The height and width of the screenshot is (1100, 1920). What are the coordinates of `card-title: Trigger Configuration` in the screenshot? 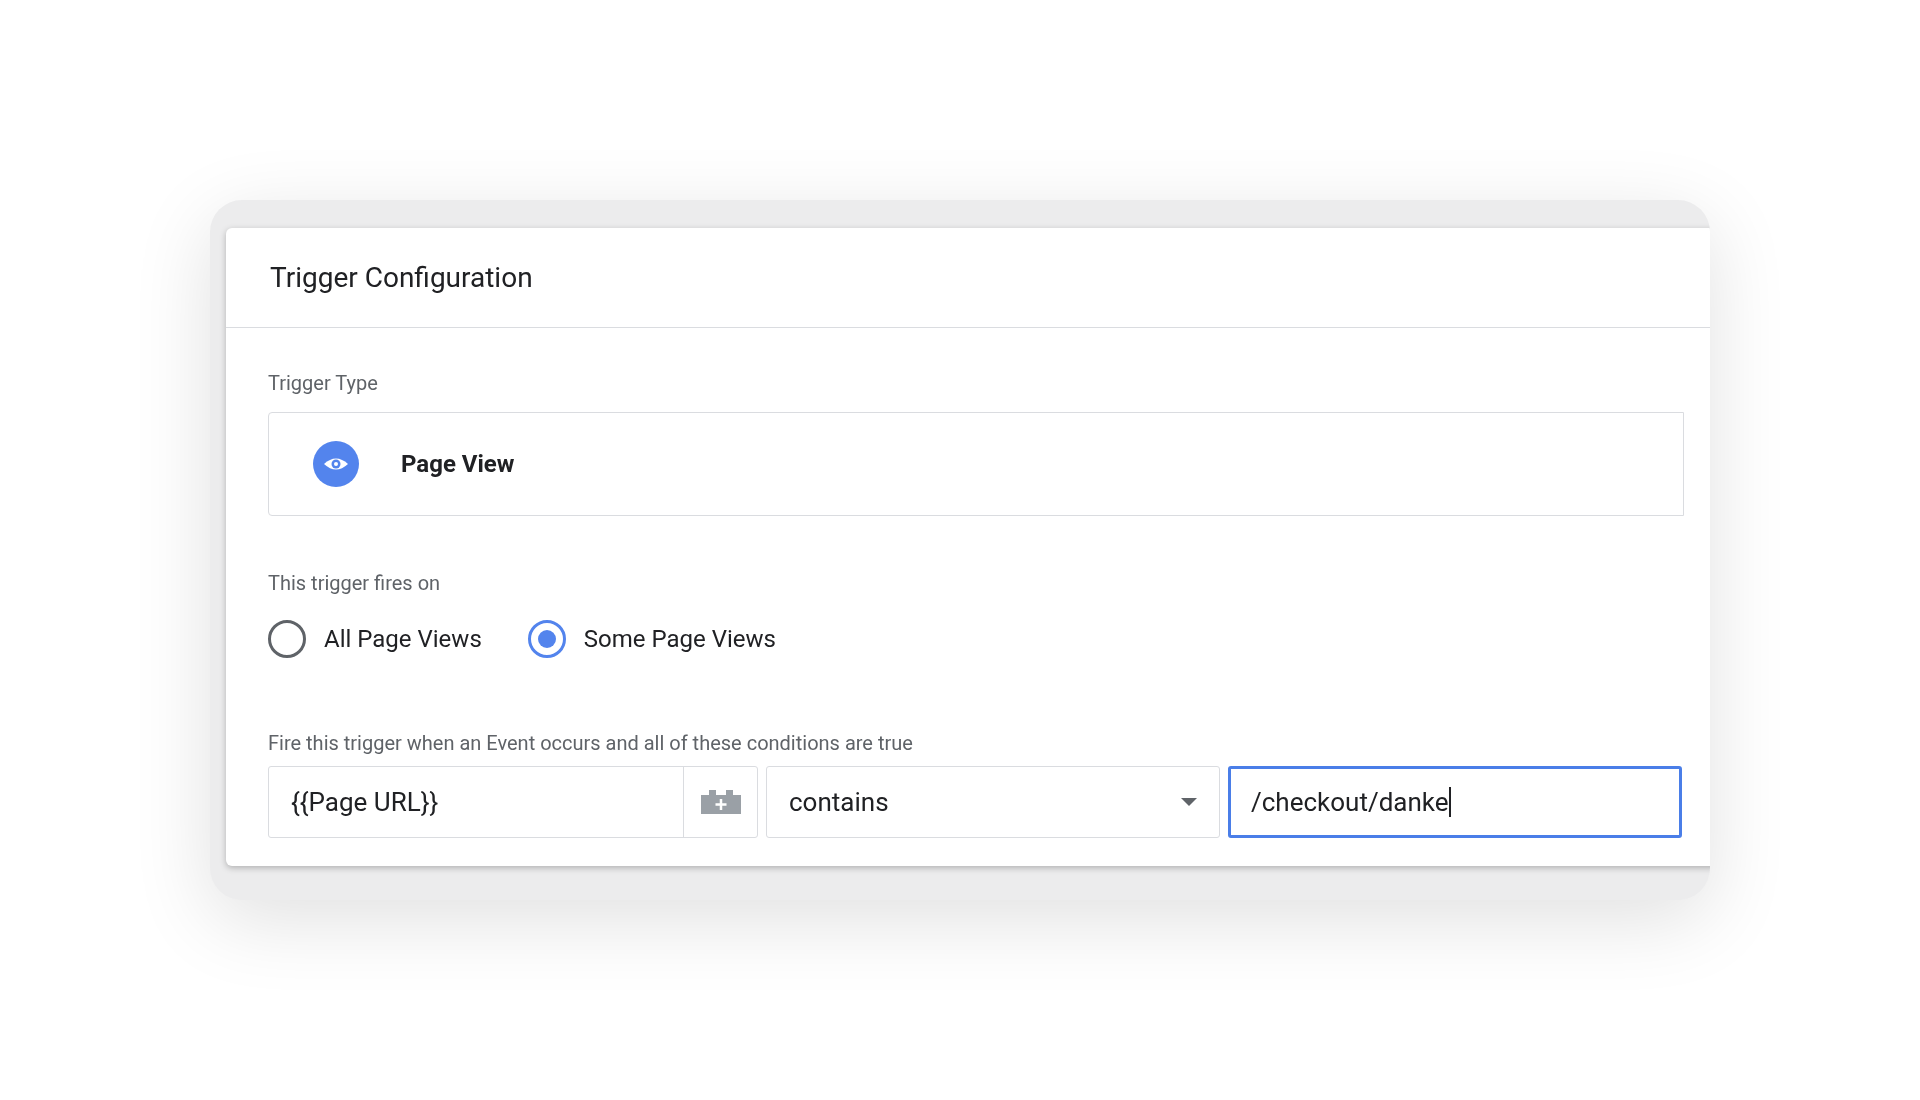 It's located at (401, 277).